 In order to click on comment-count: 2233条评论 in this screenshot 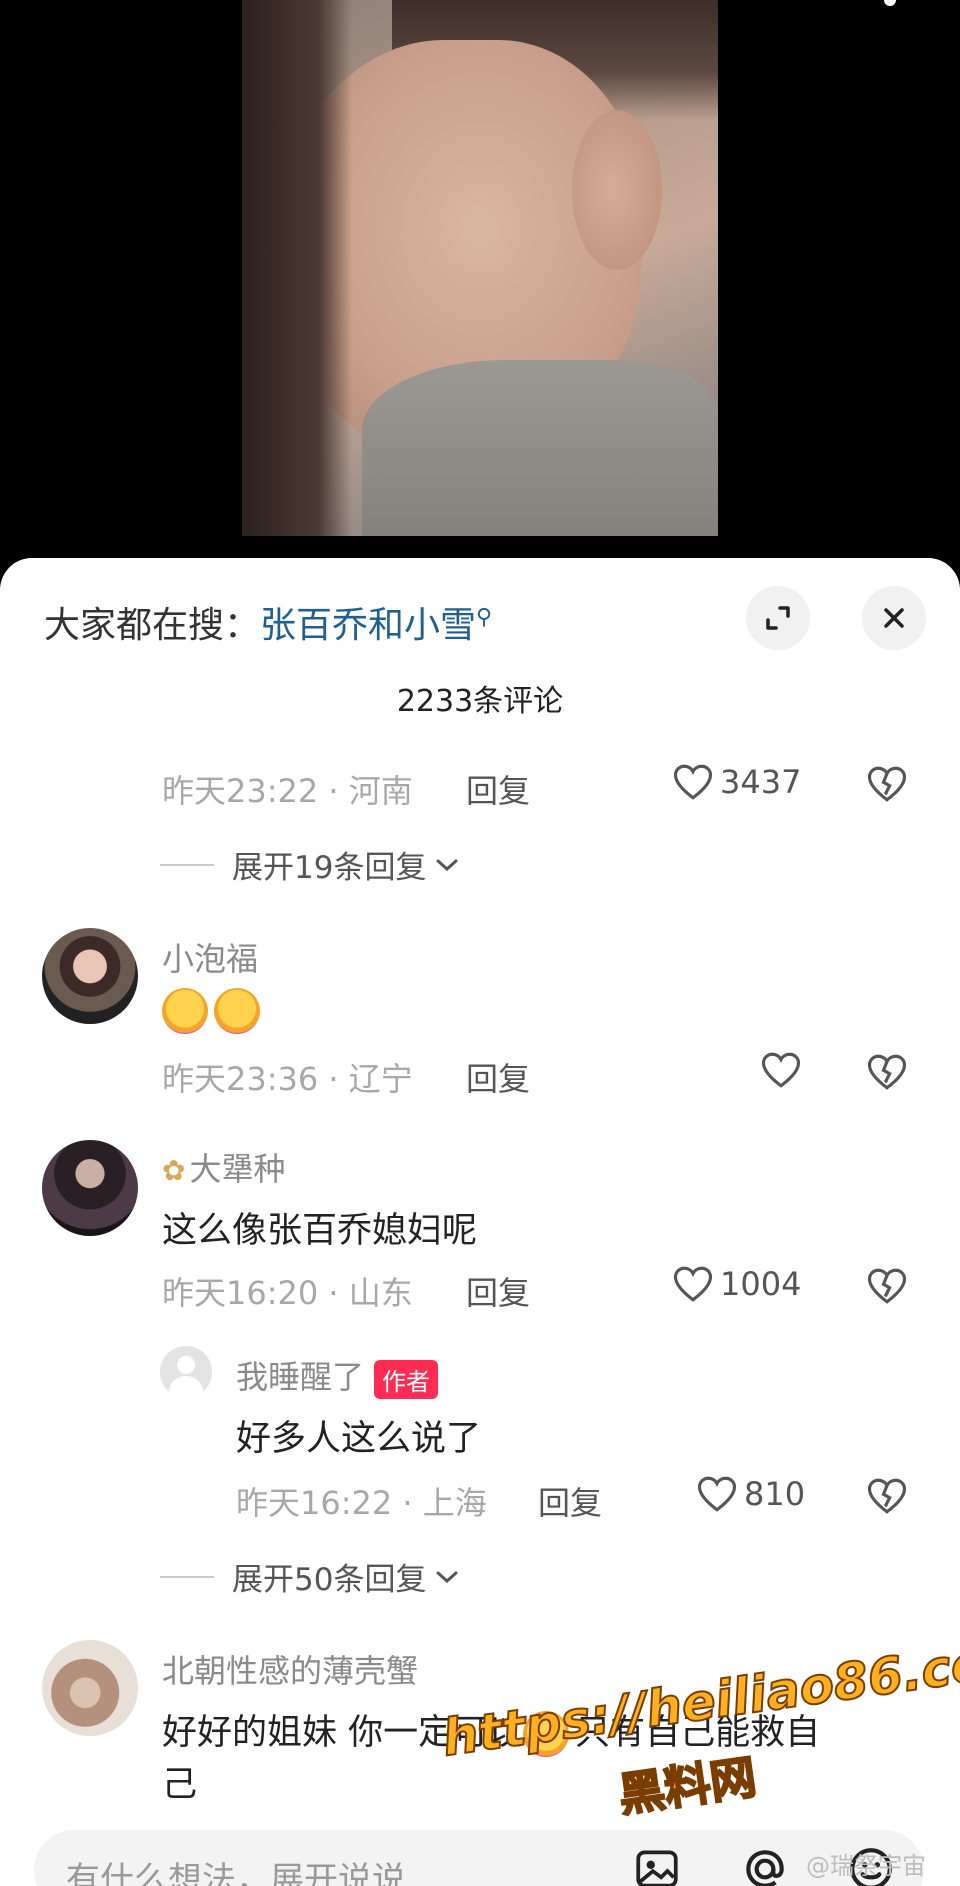, I will do `click(480, 701)`.